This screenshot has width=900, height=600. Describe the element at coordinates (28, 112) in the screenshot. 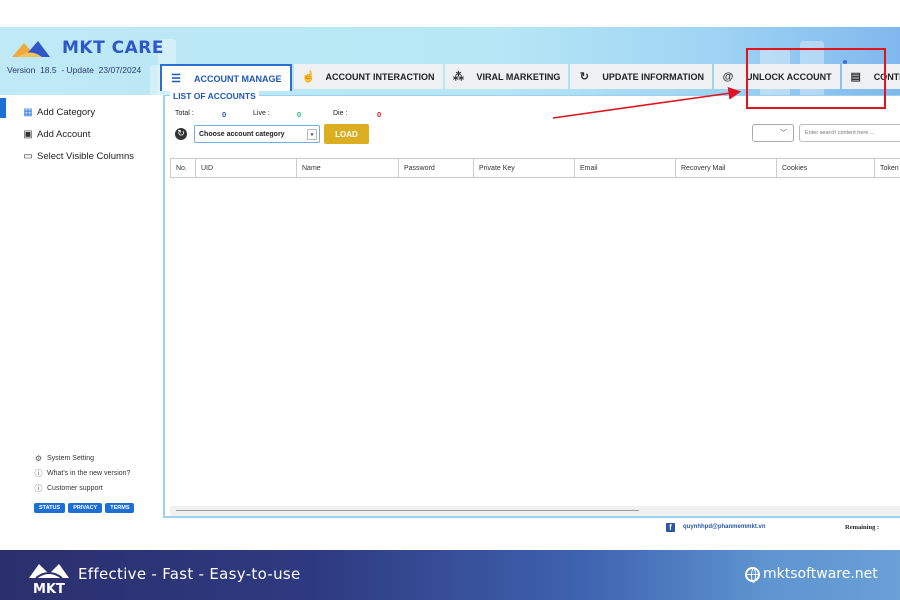

I see `category-icon: ▦` at that location.